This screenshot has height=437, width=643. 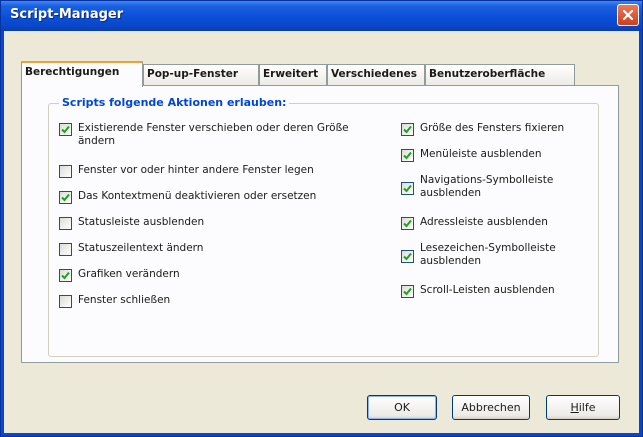 What do you see at coordinates (487, 186) in the screenshot?
I see `checkbox-label: Navigations-Symbolleiste ausblenden` at bounding box center [487, 186].